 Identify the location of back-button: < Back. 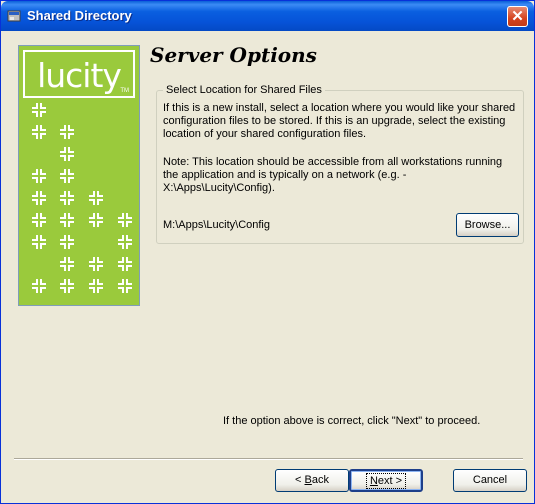
(312, 480).